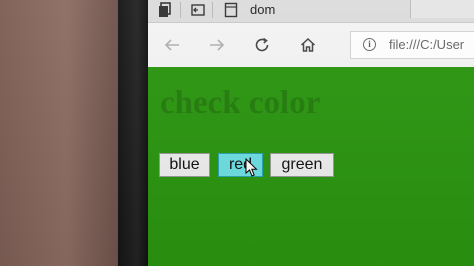 The image size is (474, 266). Describe the element at coordinates (184, 165) in the screenshot. I see `blue-button: blue` at that location.